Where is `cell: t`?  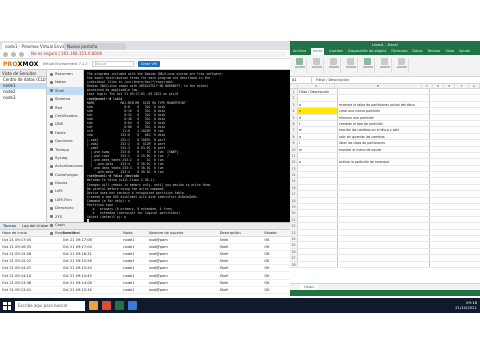 cell: t is located at coordinates (318, 123).